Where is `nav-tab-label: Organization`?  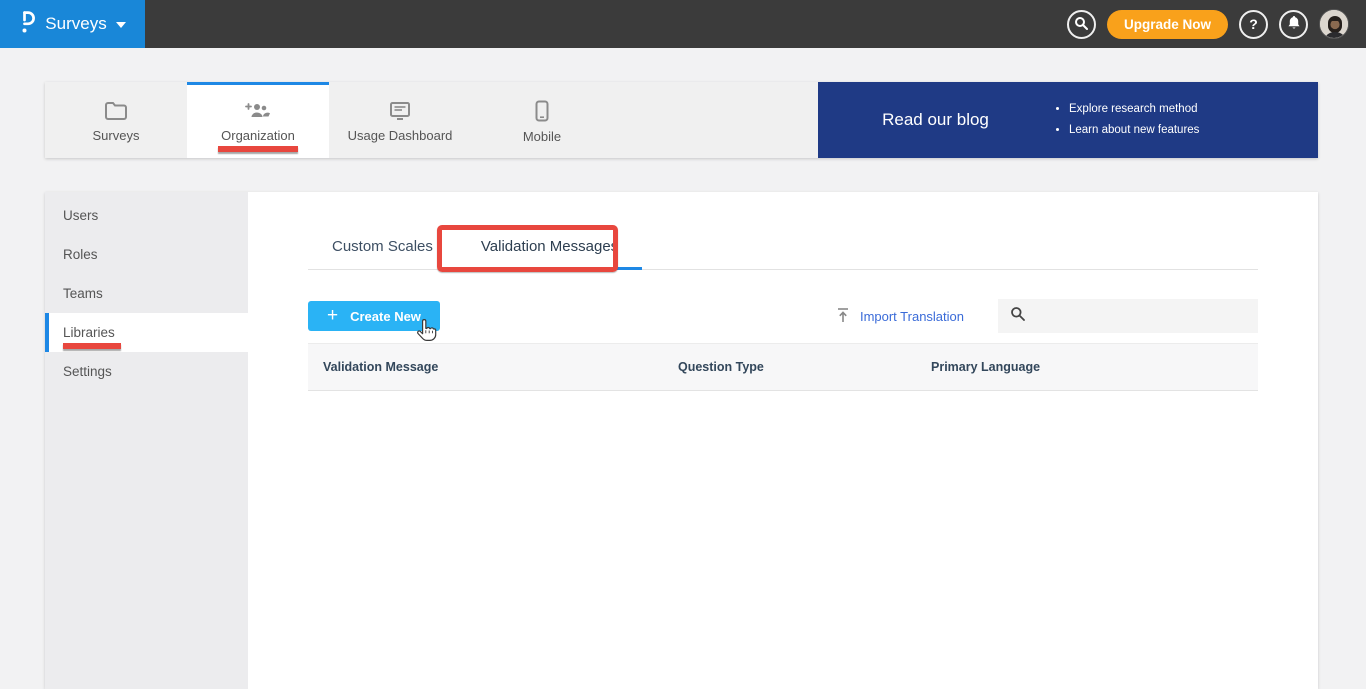
nav-tab-label: Organization is located at coordinates (258, 135).